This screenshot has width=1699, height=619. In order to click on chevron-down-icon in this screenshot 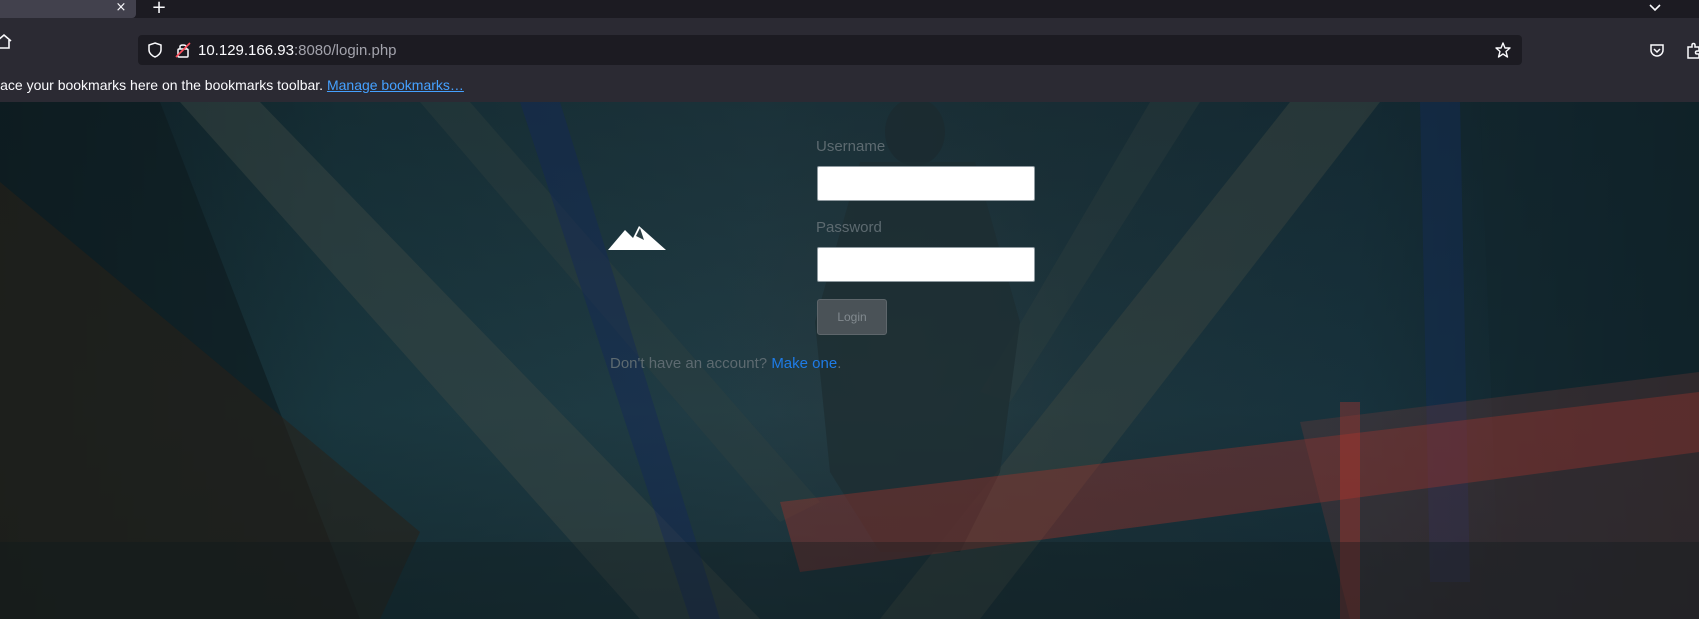, I will do `click(1655, 8)`.